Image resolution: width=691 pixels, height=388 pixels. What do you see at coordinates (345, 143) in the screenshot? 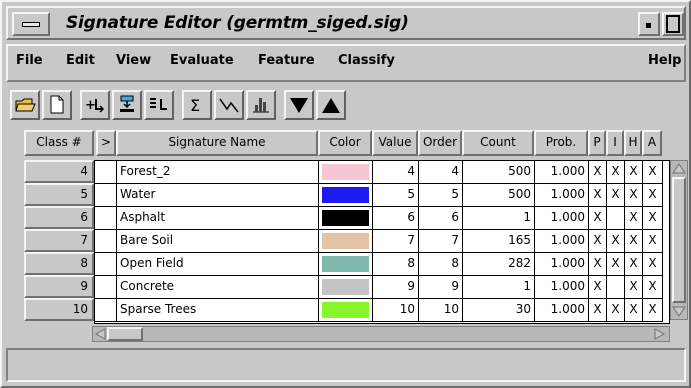
I see `header-color: Color` at bounding box center [345, 143].